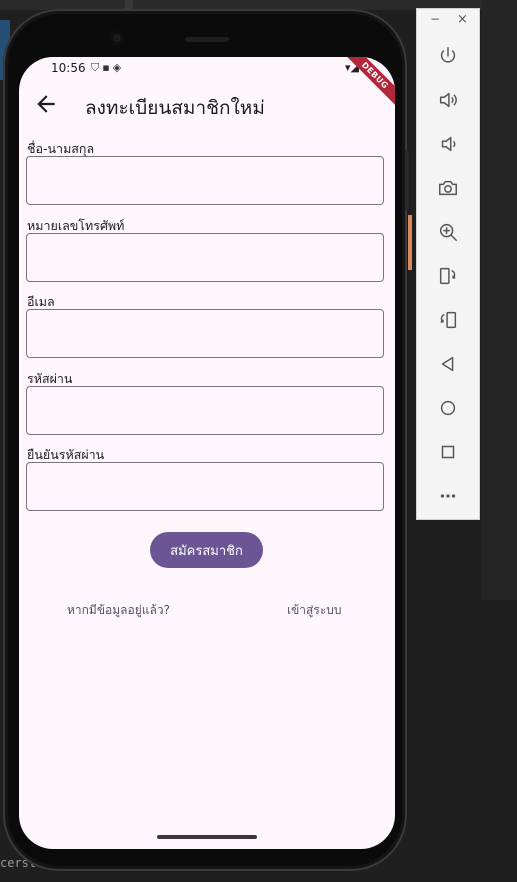 Image resolution: width=517 pixels, height=882 pixels. What do you see at coordinates (410, 242) in the screenshot?
I see `ide-scroll-marker` at bounding box center [410, 242].